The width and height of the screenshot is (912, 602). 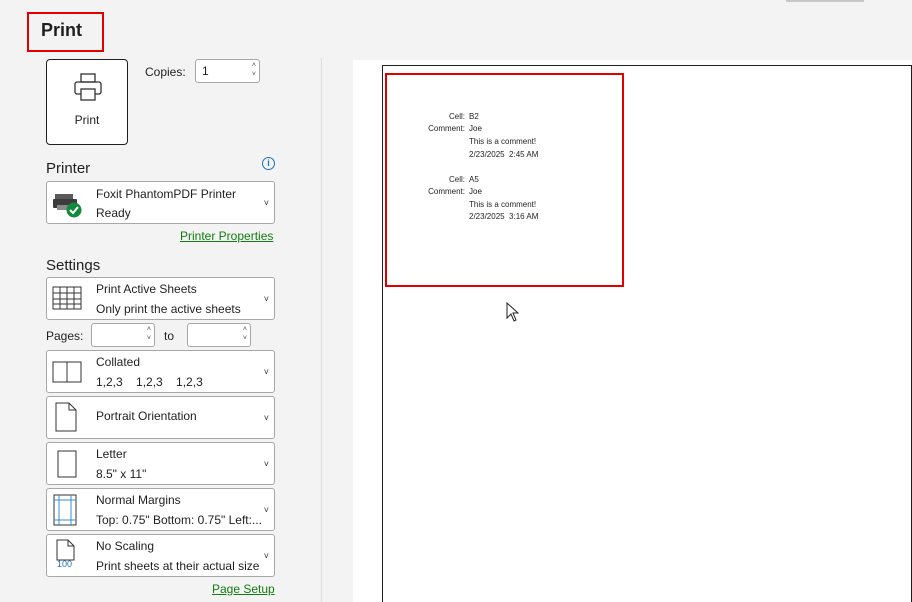 What do you see at coordinates (243, 589) in the screenshot?
I see `page-setup-link: Page Setup` at bounding box center [243, 589].